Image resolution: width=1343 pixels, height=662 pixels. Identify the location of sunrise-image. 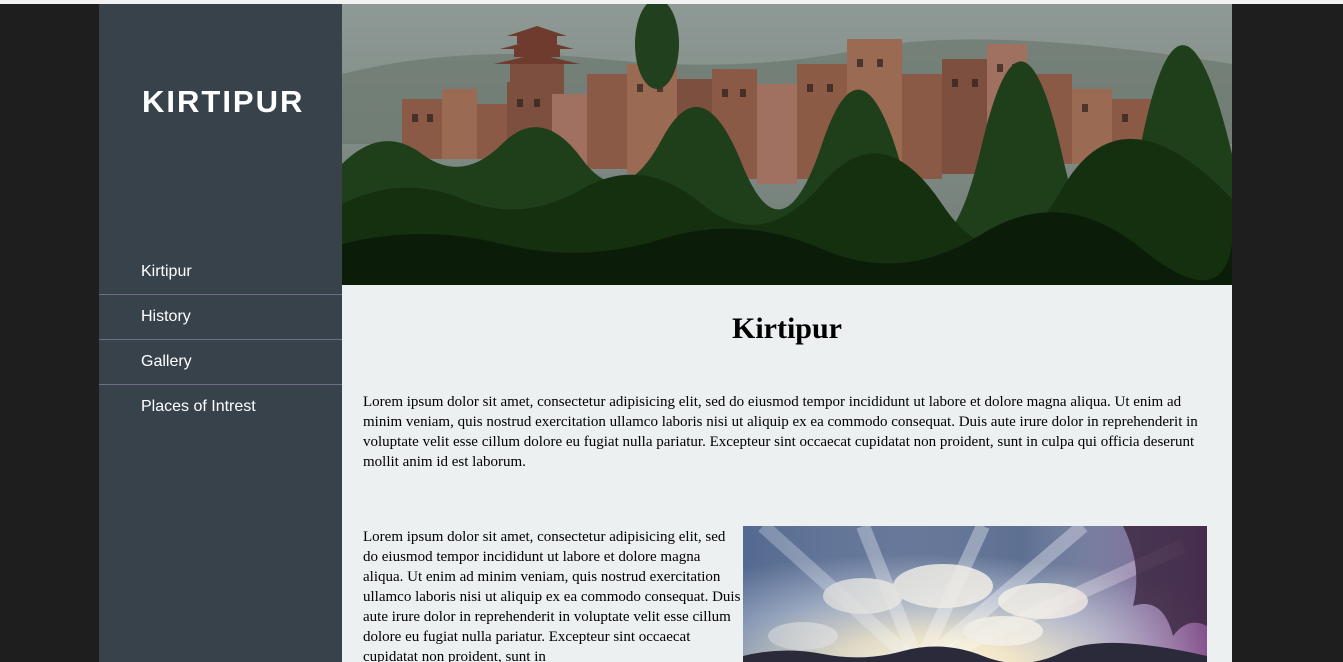
(975, 594).